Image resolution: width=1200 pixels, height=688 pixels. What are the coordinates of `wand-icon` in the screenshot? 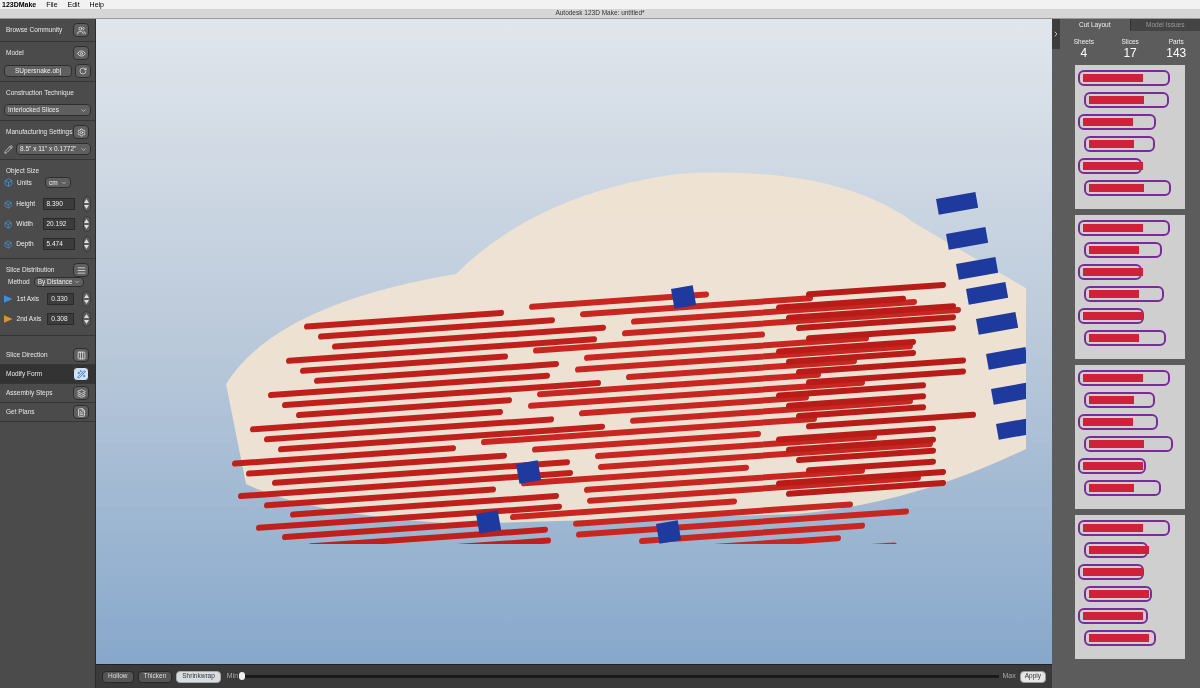 It's located at (81, 374).